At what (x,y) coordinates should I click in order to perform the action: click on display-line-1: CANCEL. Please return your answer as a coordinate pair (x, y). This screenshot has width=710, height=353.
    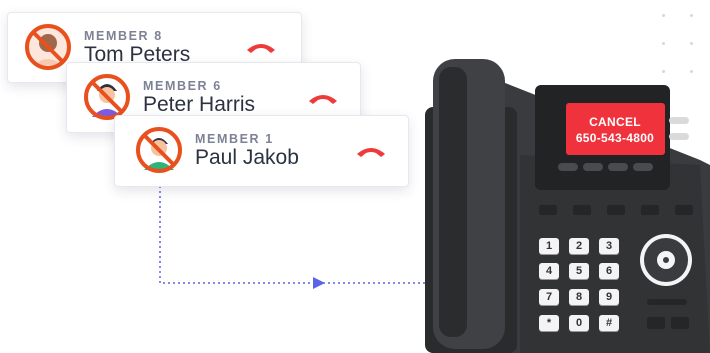
    Looking at the image, I should click on (615, 122).